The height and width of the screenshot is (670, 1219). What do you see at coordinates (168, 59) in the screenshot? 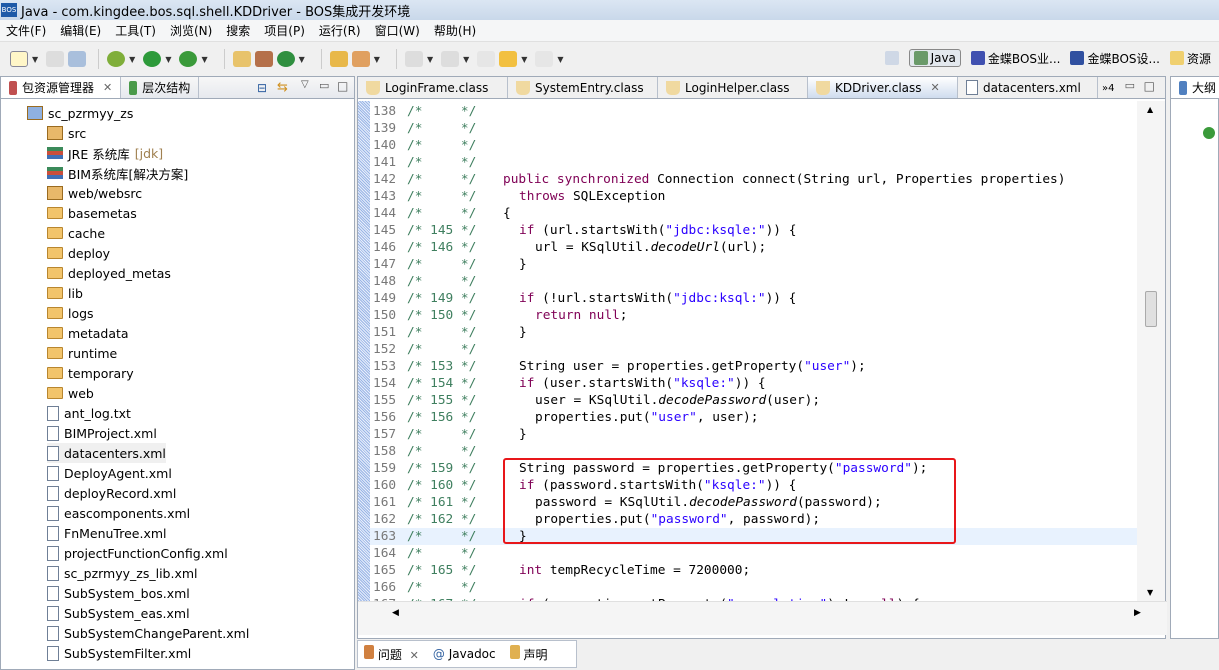
I see `run-dropdown-icon: ▼` at bounding box center [168, 59].